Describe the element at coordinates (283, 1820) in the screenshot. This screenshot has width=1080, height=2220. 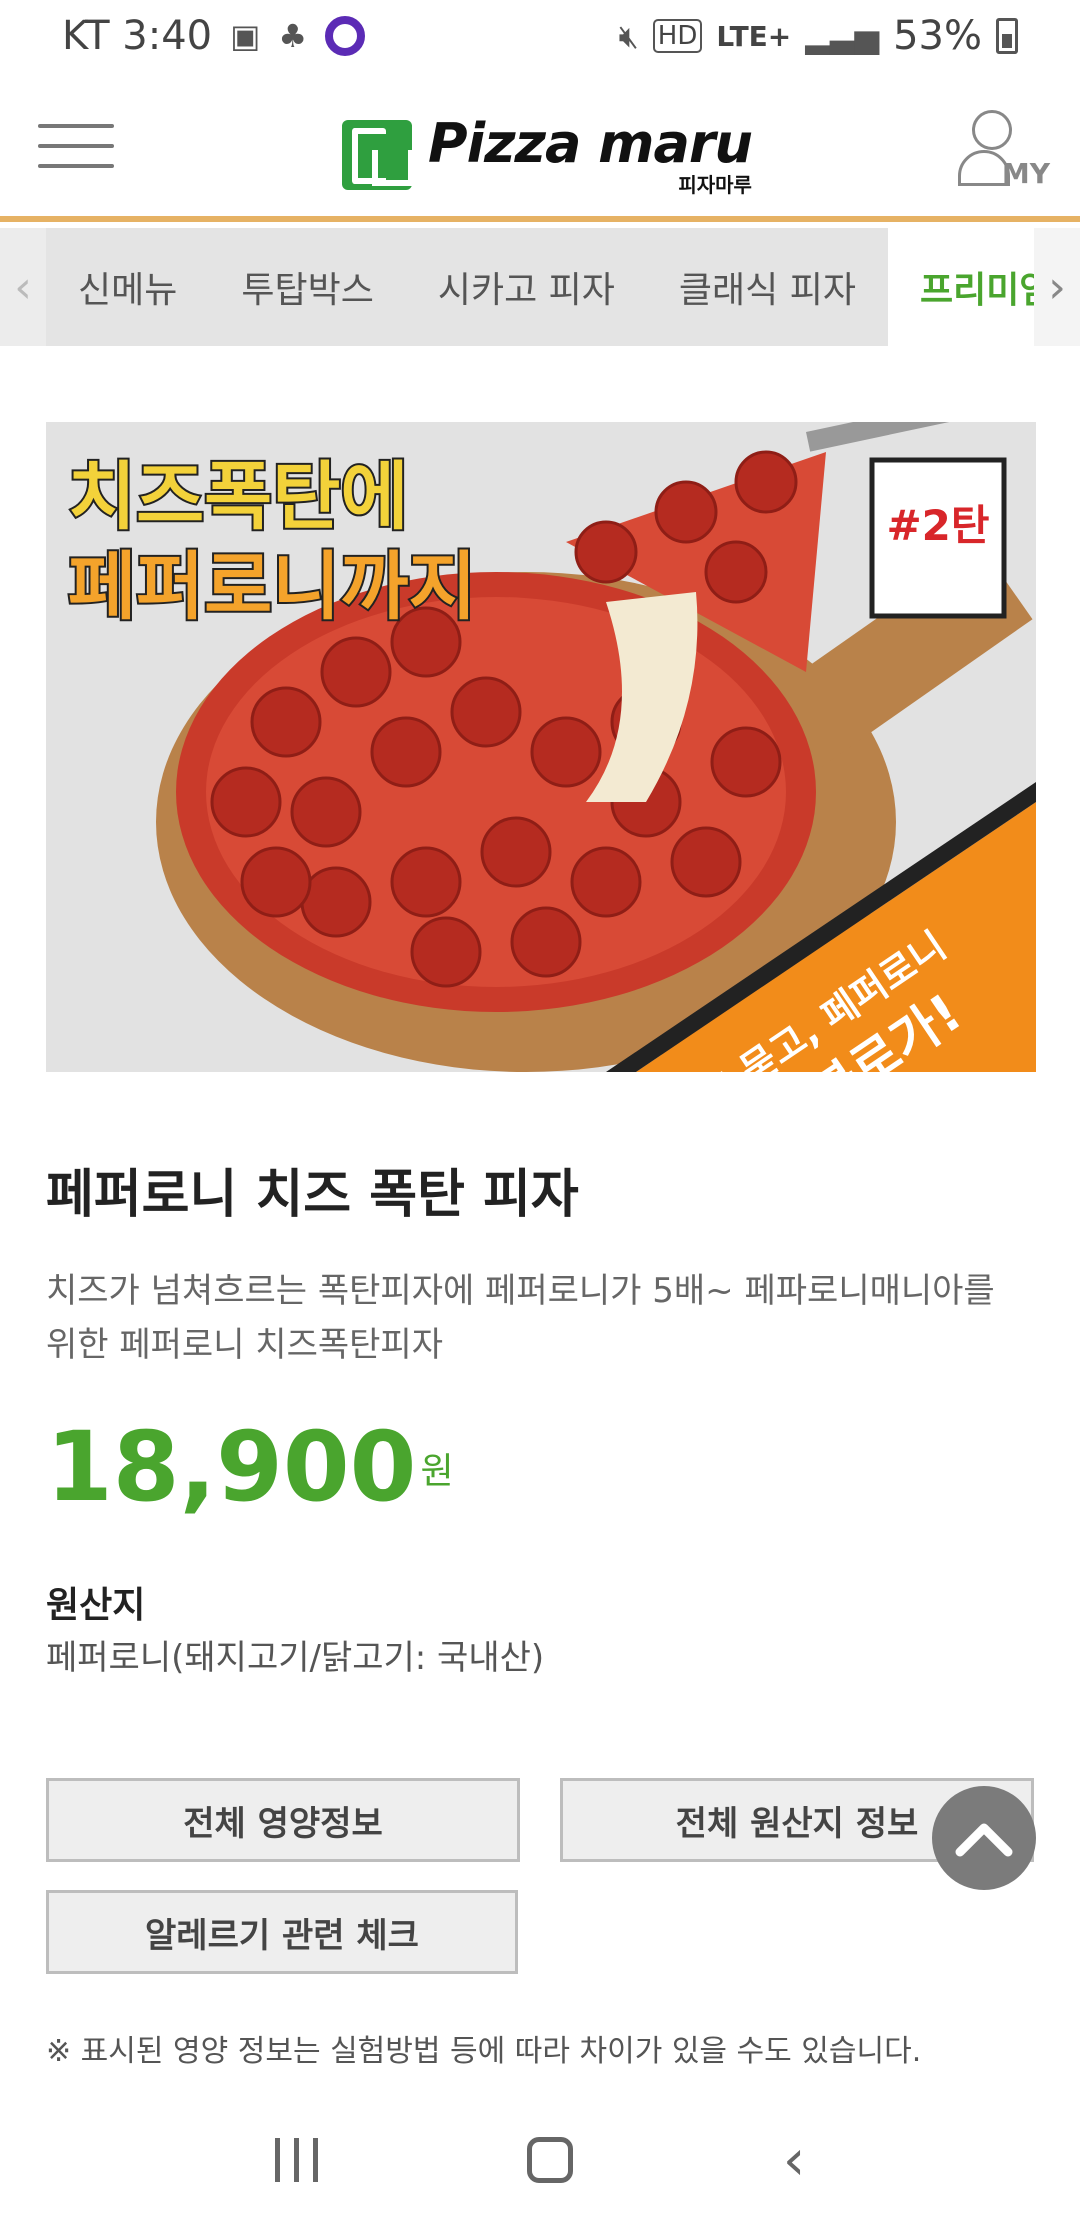
I see `nutrition-info-button: 전체 영양정보` at that location.